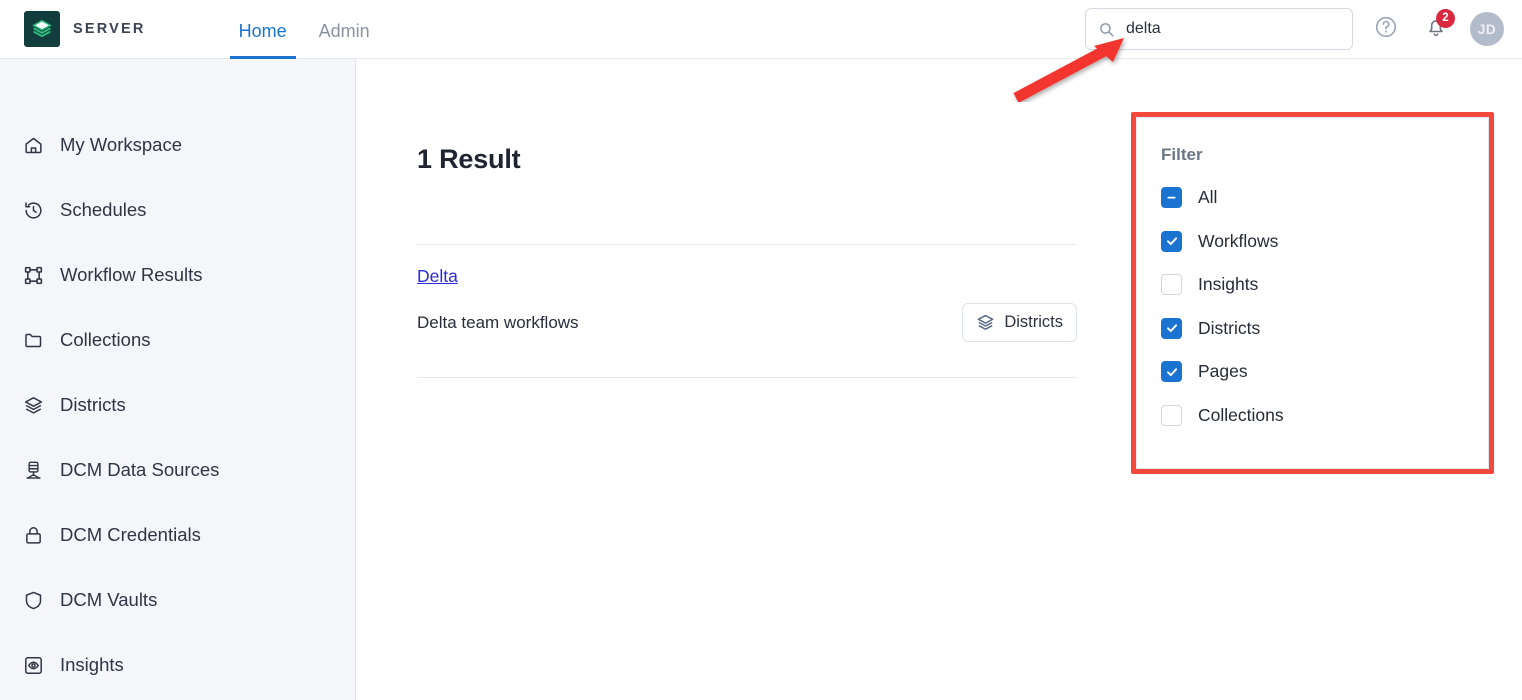 The width and height of the screenshot is (1522, 700). Describe the element at coordinates (747, 304) in the screenshot. I see `list-item: Delta Delta team workflows Districts` at that location.